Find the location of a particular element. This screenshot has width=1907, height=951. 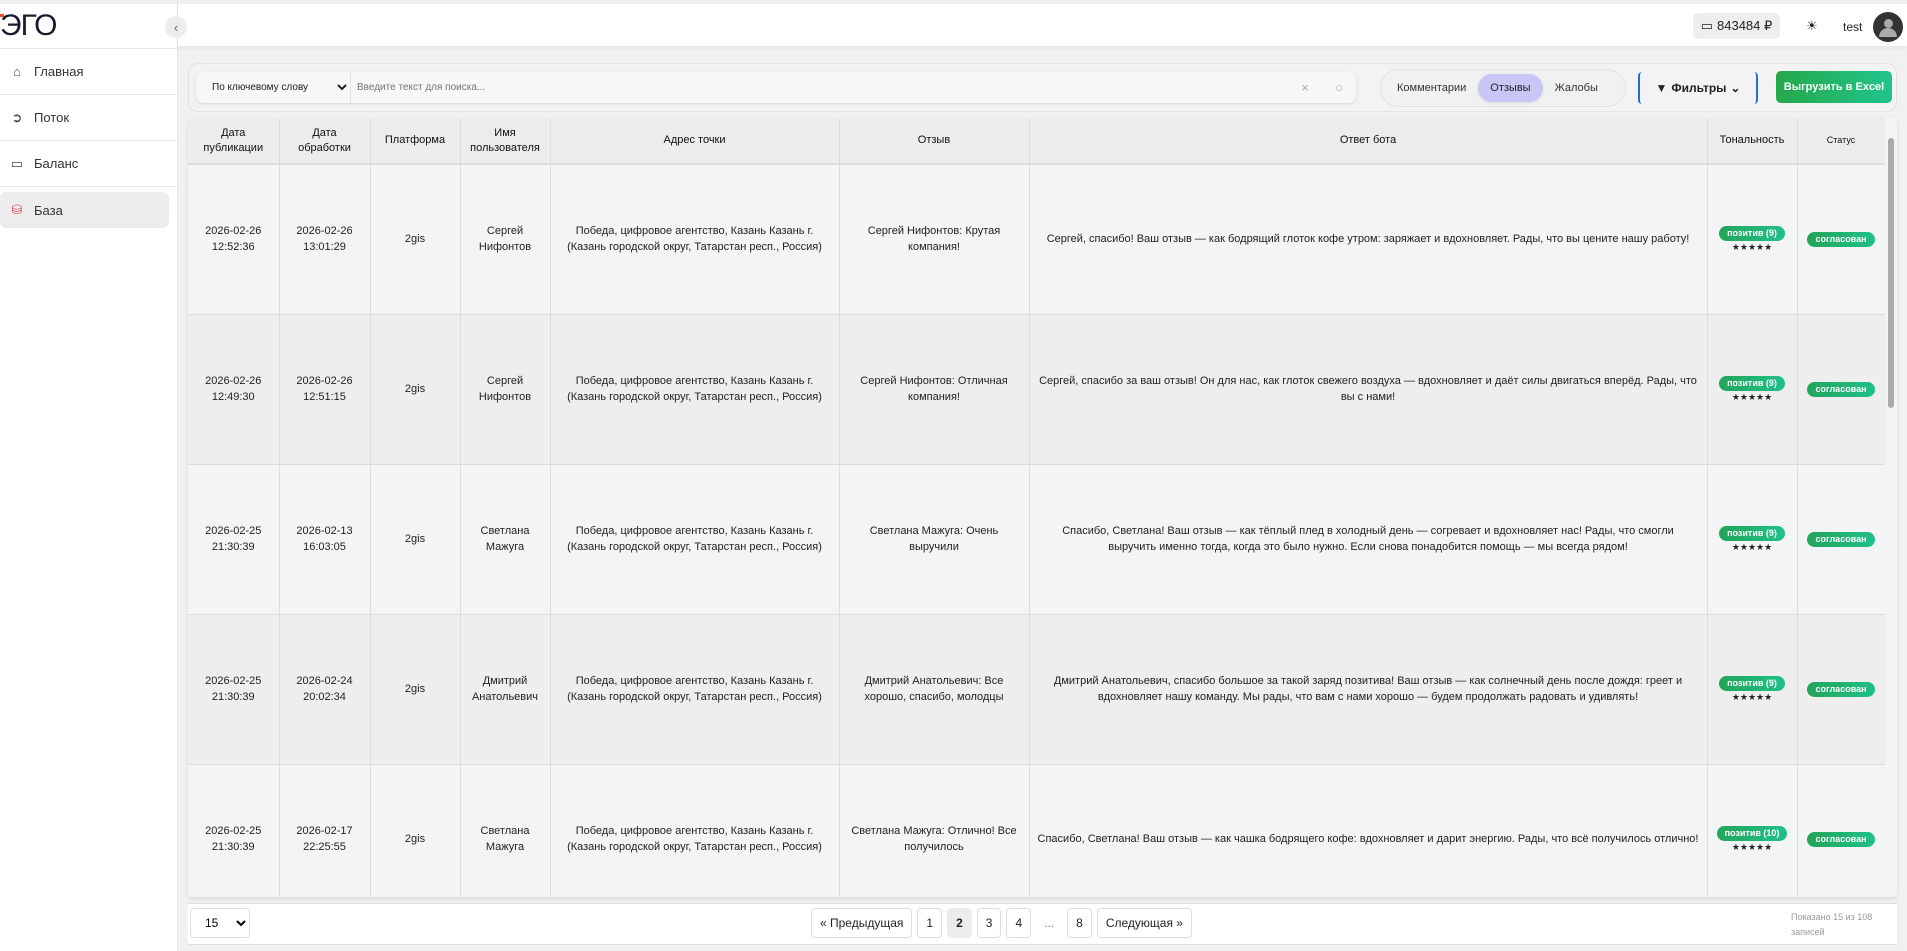

filters-label: Фильтры is located at coordinates (1699, 88).